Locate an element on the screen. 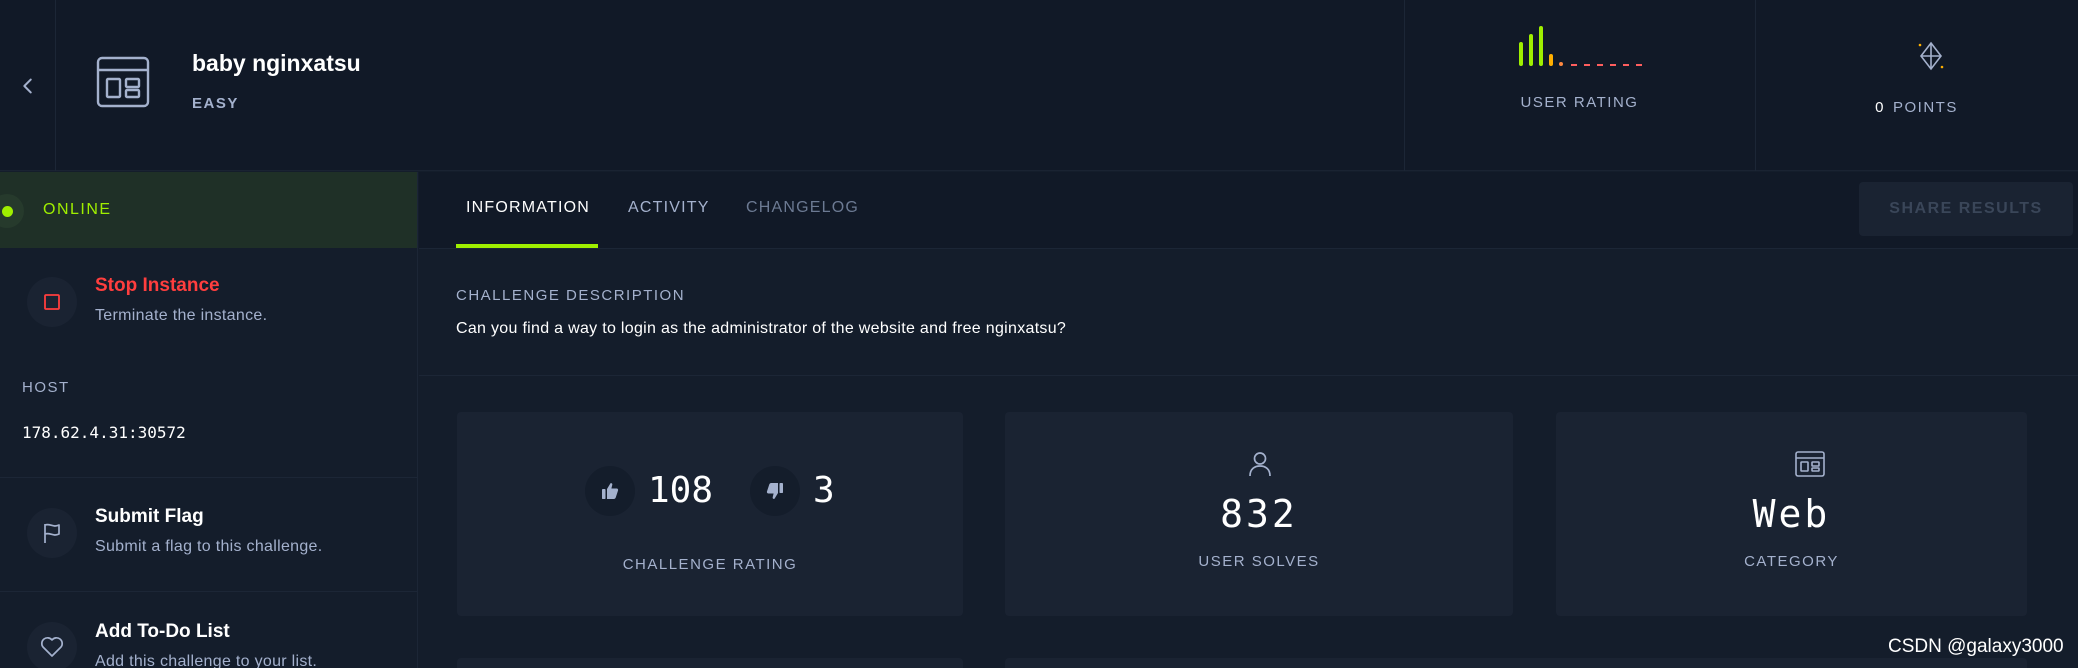 Image resolution: width=2078 pixels, height=668 pixels. submit-flag-subtitle: Submit a flag to this challenge. is located at coordinates (209, 546).